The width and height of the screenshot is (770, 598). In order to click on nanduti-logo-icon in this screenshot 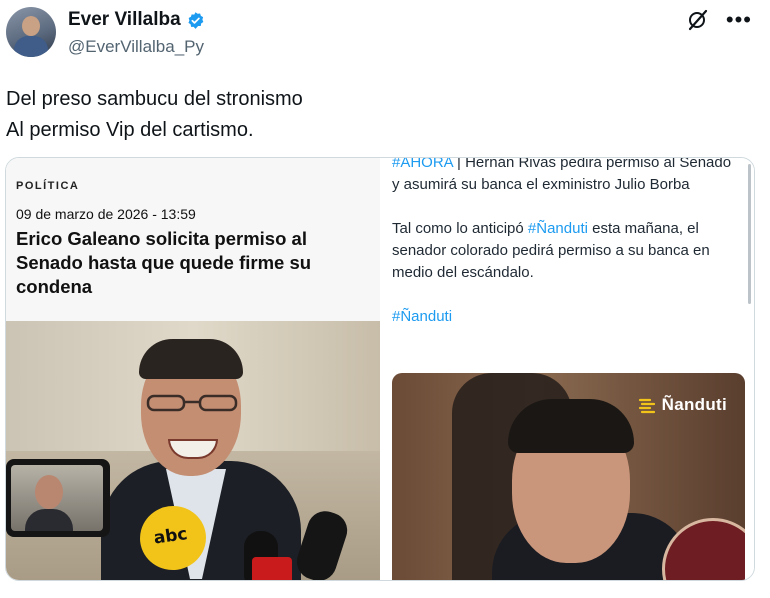, I will do `click(646, 406)`.